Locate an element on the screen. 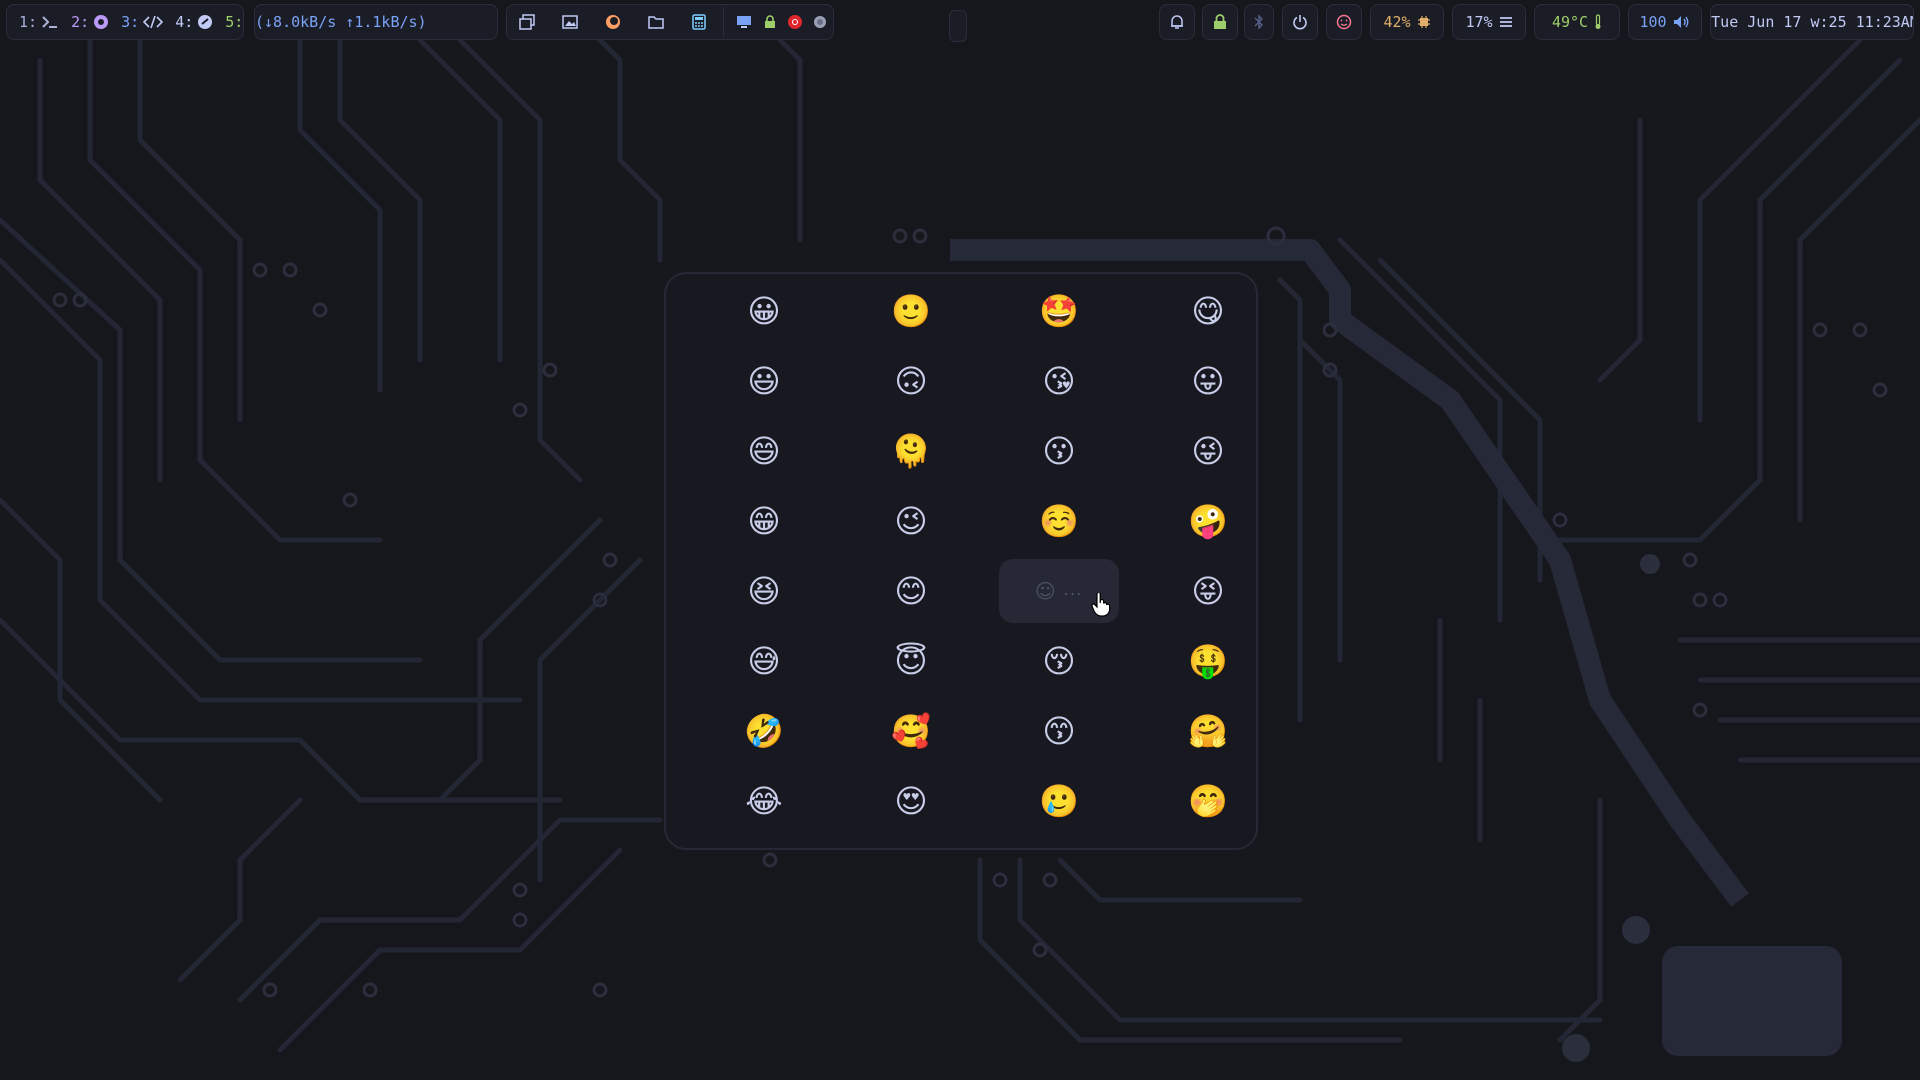 The width and height of the screenshot is (1920, 1080). circle-tray is located at coordinates (820, 22).